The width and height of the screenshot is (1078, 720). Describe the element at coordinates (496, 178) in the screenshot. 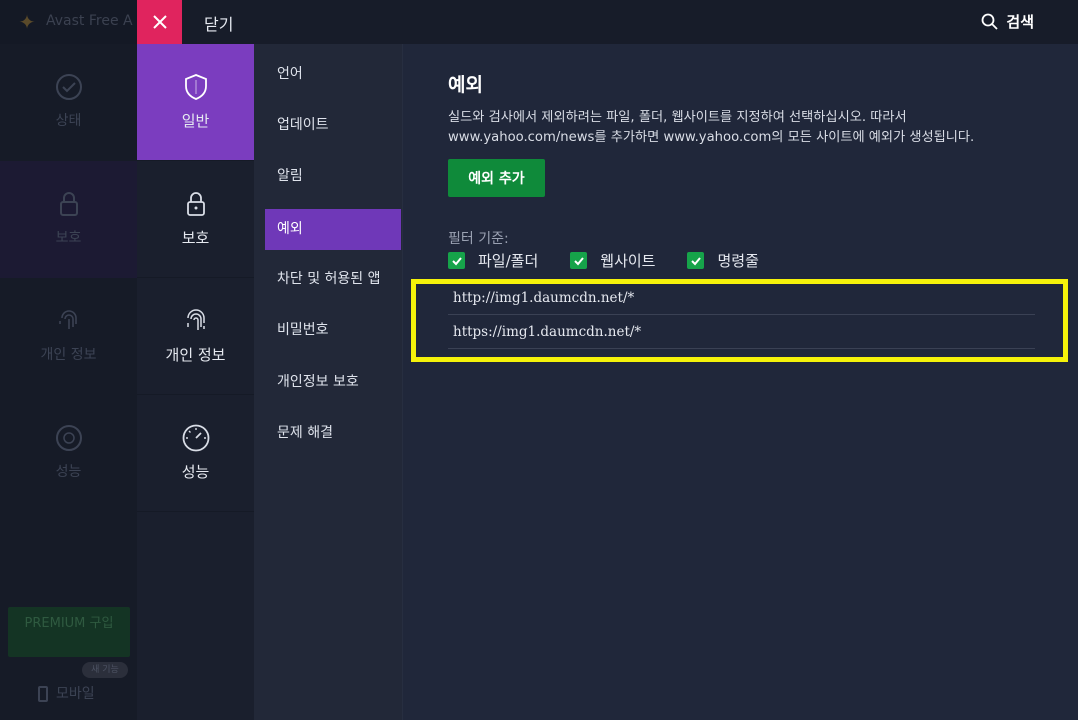

I see `add-exception-button: 예외 추가` at that location.